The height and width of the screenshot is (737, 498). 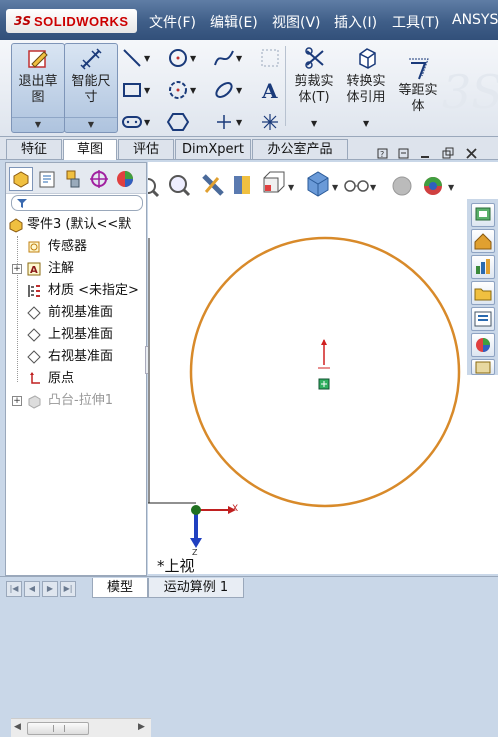 I want to click on property-manager-tab-icon, so click(x=47, y=179).